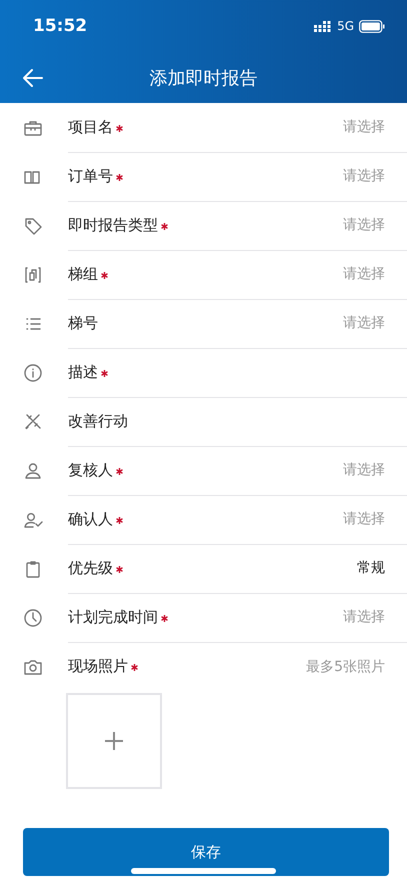  Describe the element at coordinates (98, 421) in the screenshot. I see `field-label: 改善行动` at that location.